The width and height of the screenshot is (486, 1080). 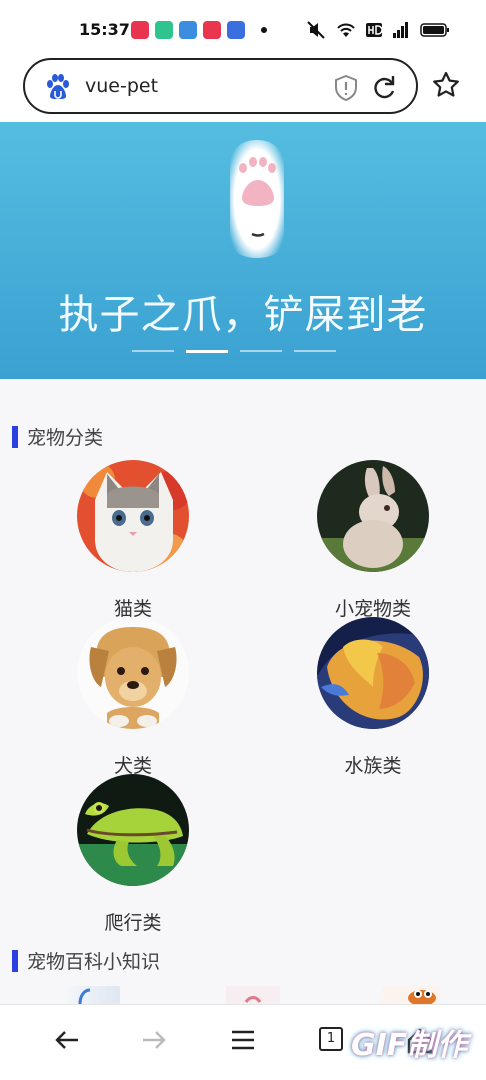 I want to click on forward-arrow-icon, so click(x=154, y=1040).